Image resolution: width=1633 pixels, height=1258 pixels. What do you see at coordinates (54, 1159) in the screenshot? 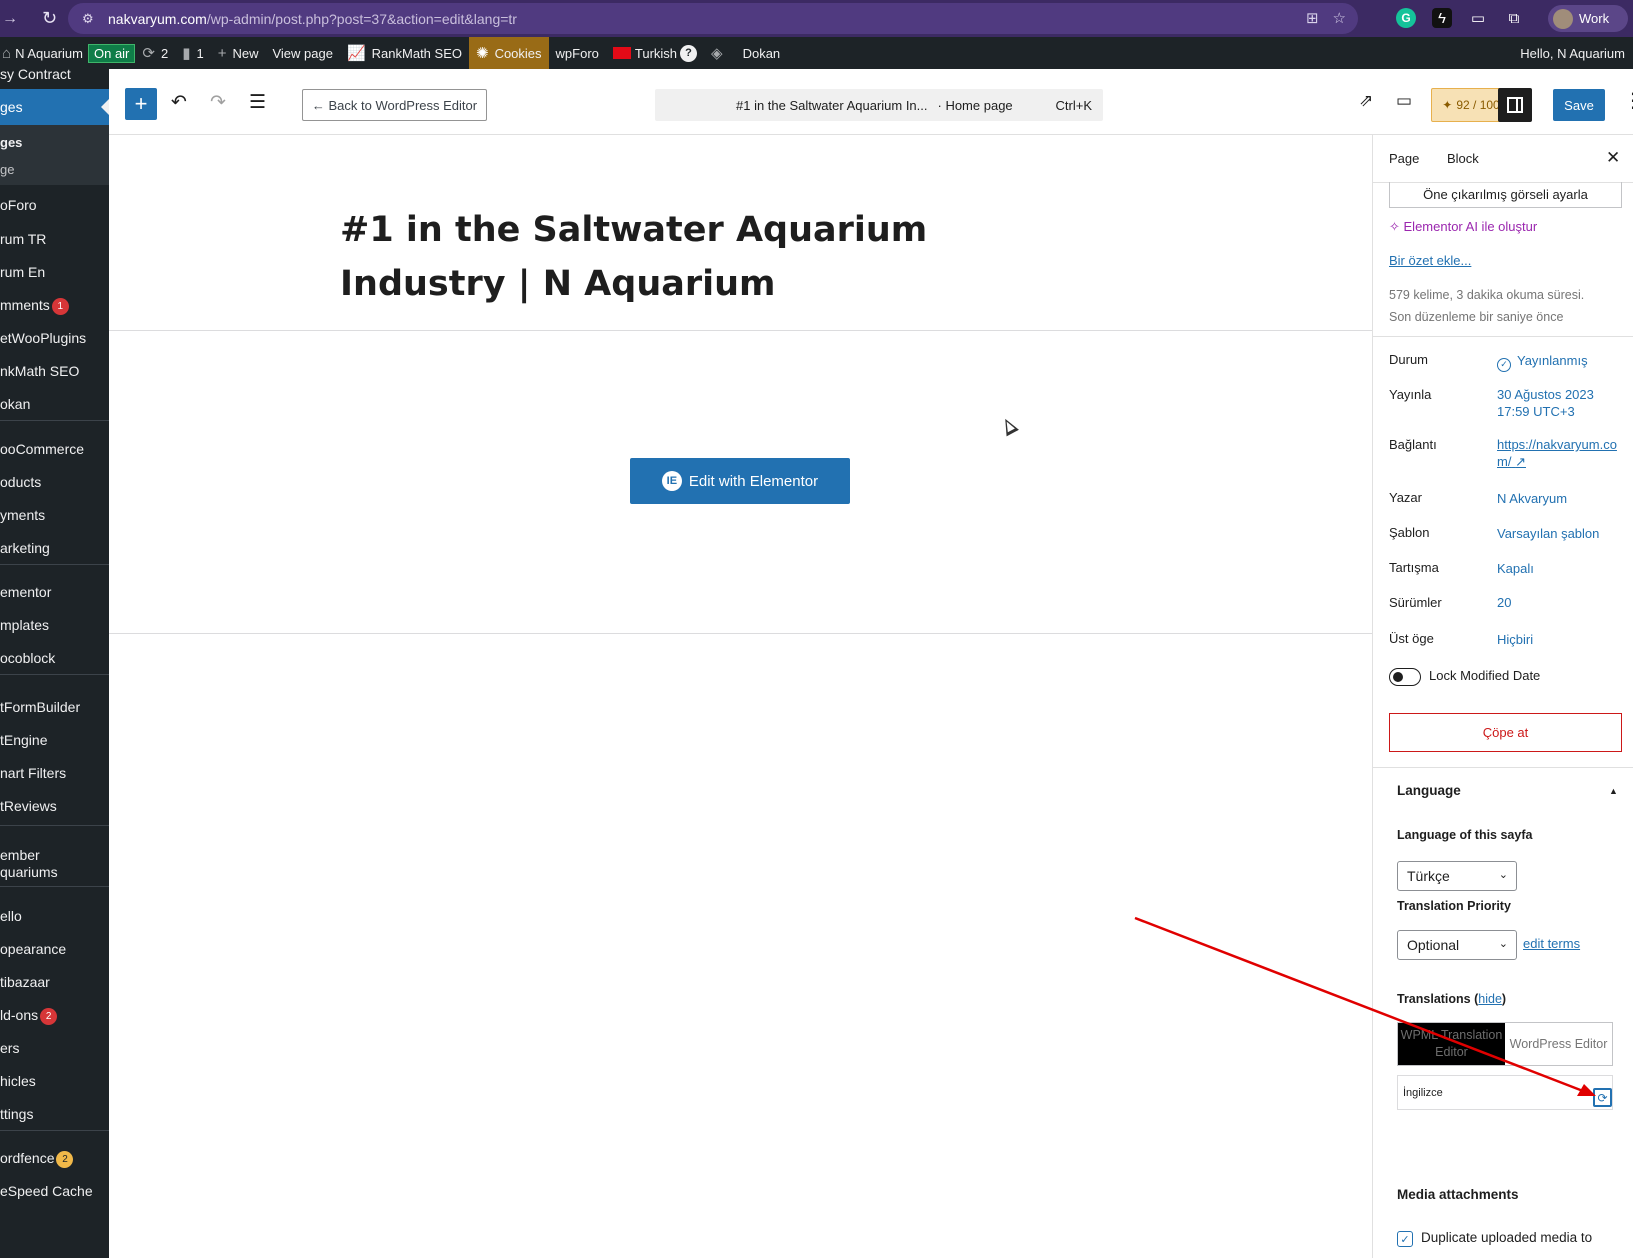
I see `sidebar-item-wordfence: ordfence 2` at bounding box center [54, 1159].